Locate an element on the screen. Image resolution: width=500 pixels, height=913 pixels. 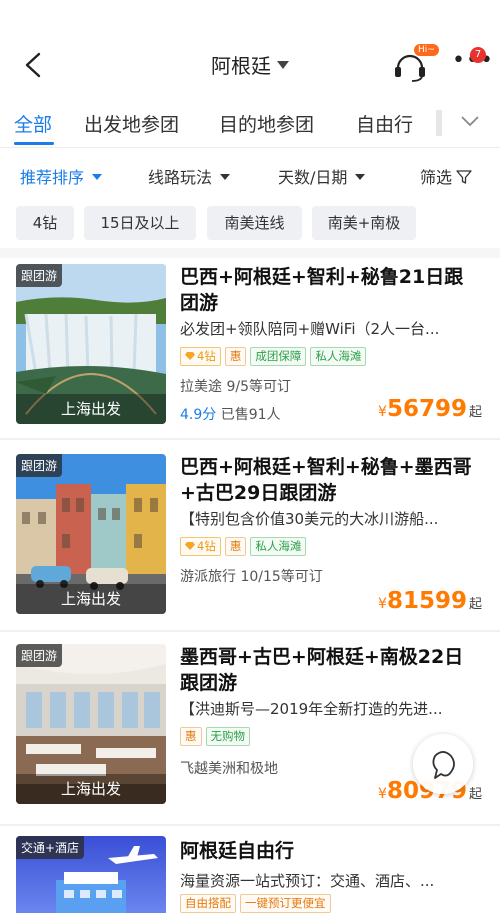
tab-all: 全部 is located at coordinates (33, 123).